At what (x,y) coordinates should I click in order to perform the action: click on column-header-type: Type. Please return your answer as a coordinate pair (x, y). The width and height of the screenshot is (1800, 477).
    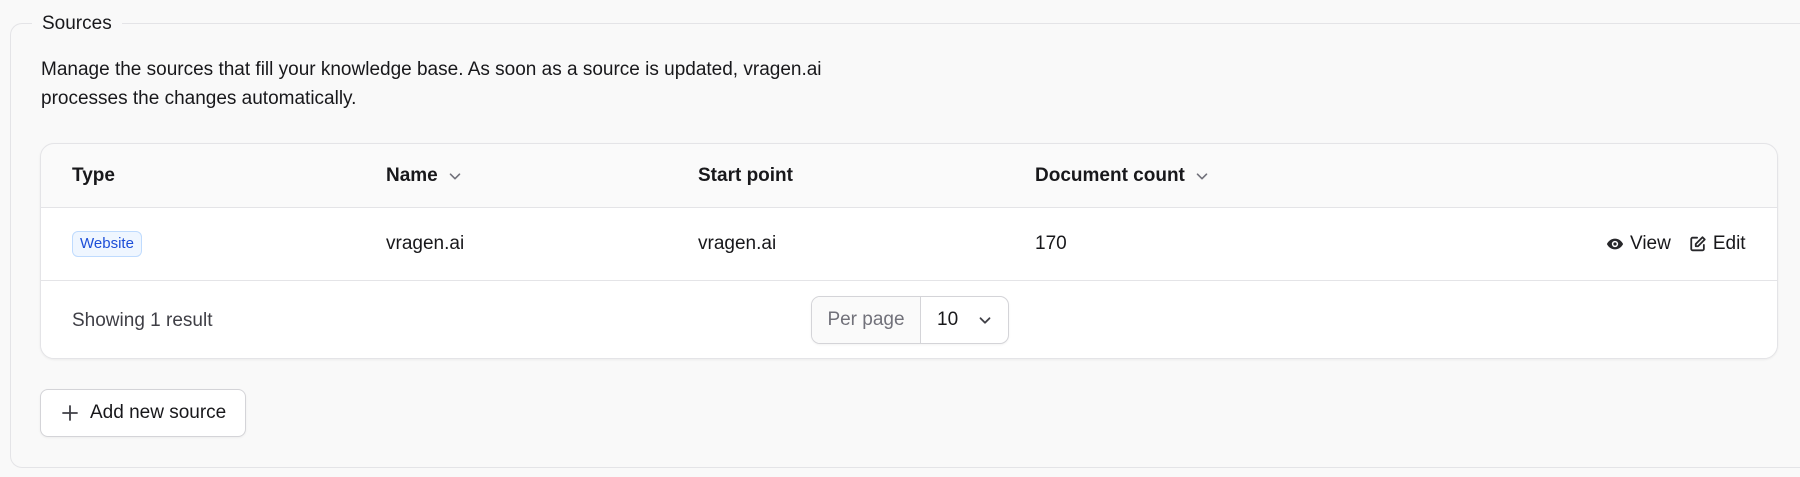
    Looking at the image, I should click on (93, 176).